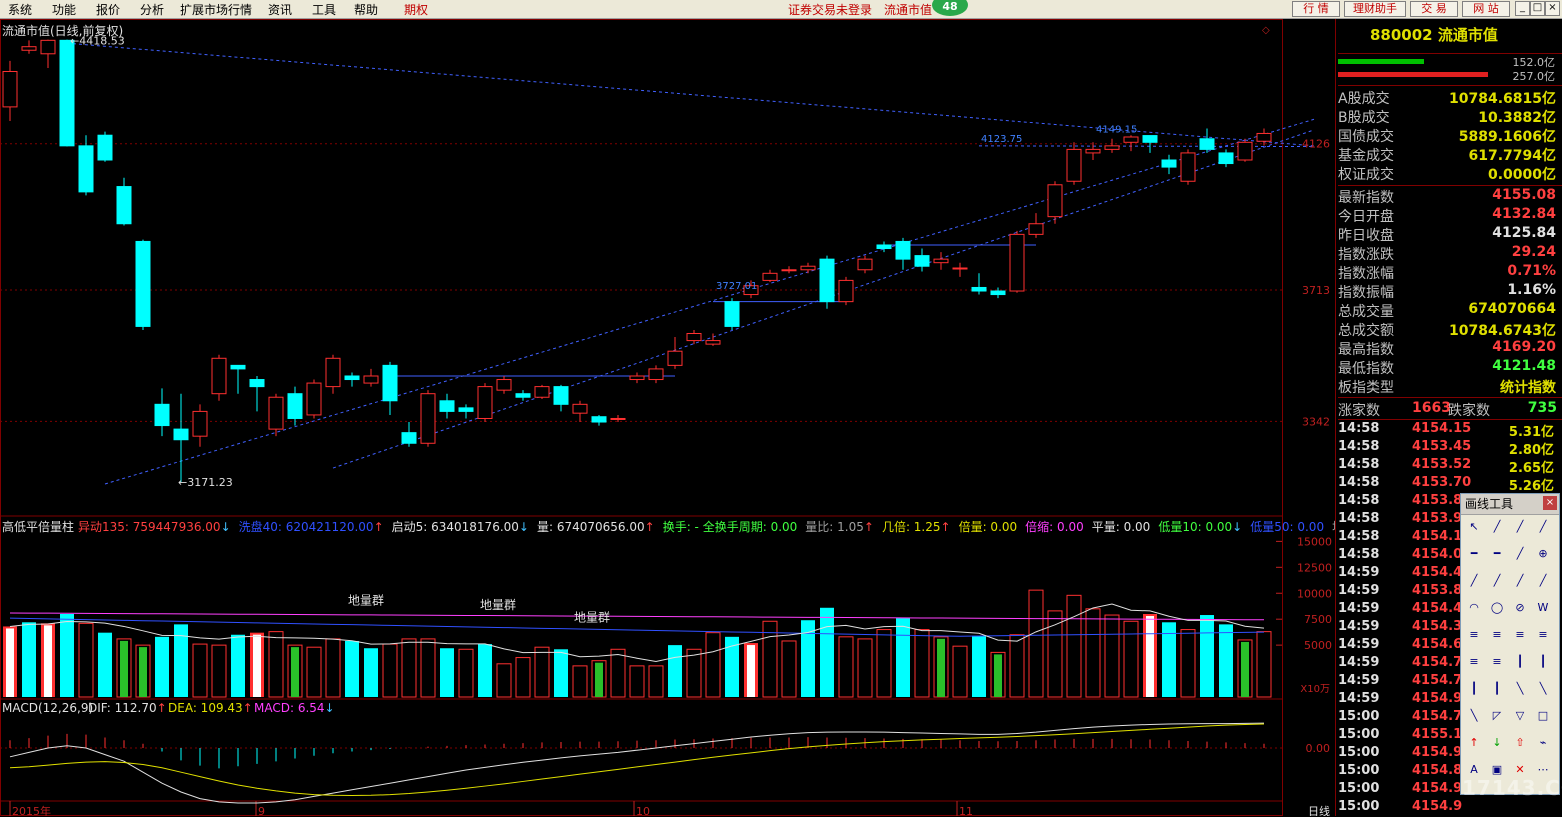 The height and width of the screenshot is (817, 1562). I want to click on hray-tool-icon: ━, so click(1497, 554).